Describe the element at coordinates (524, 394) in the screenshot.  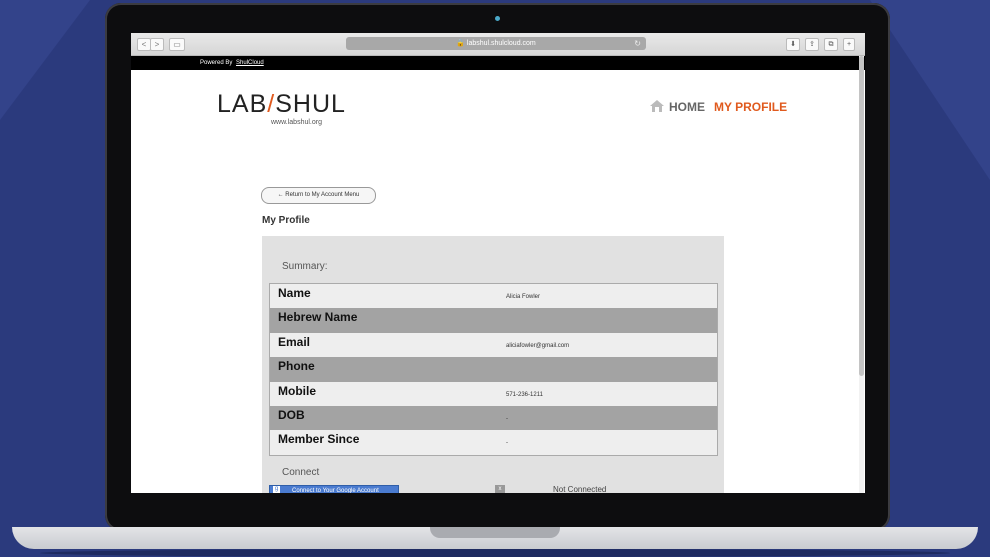
I see `row-value: 571-236-1211` at that location.